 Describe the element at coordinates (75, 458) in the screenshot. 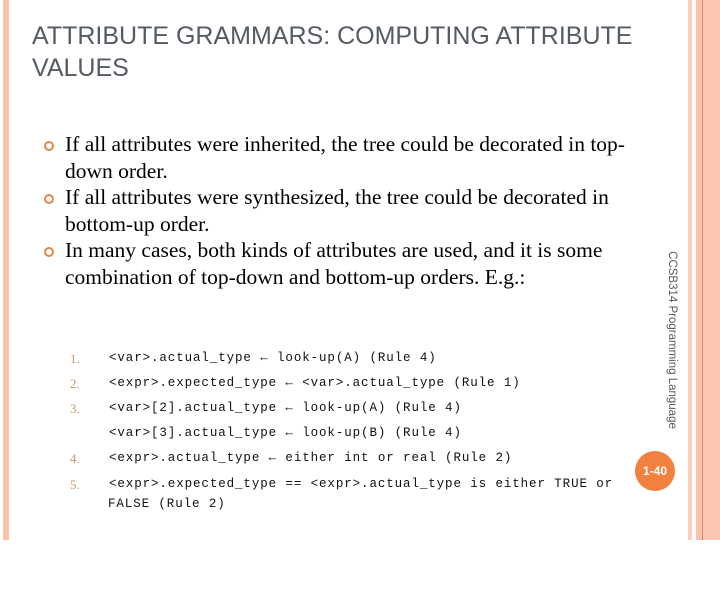

I see `code-line-number: 4.` at that location.